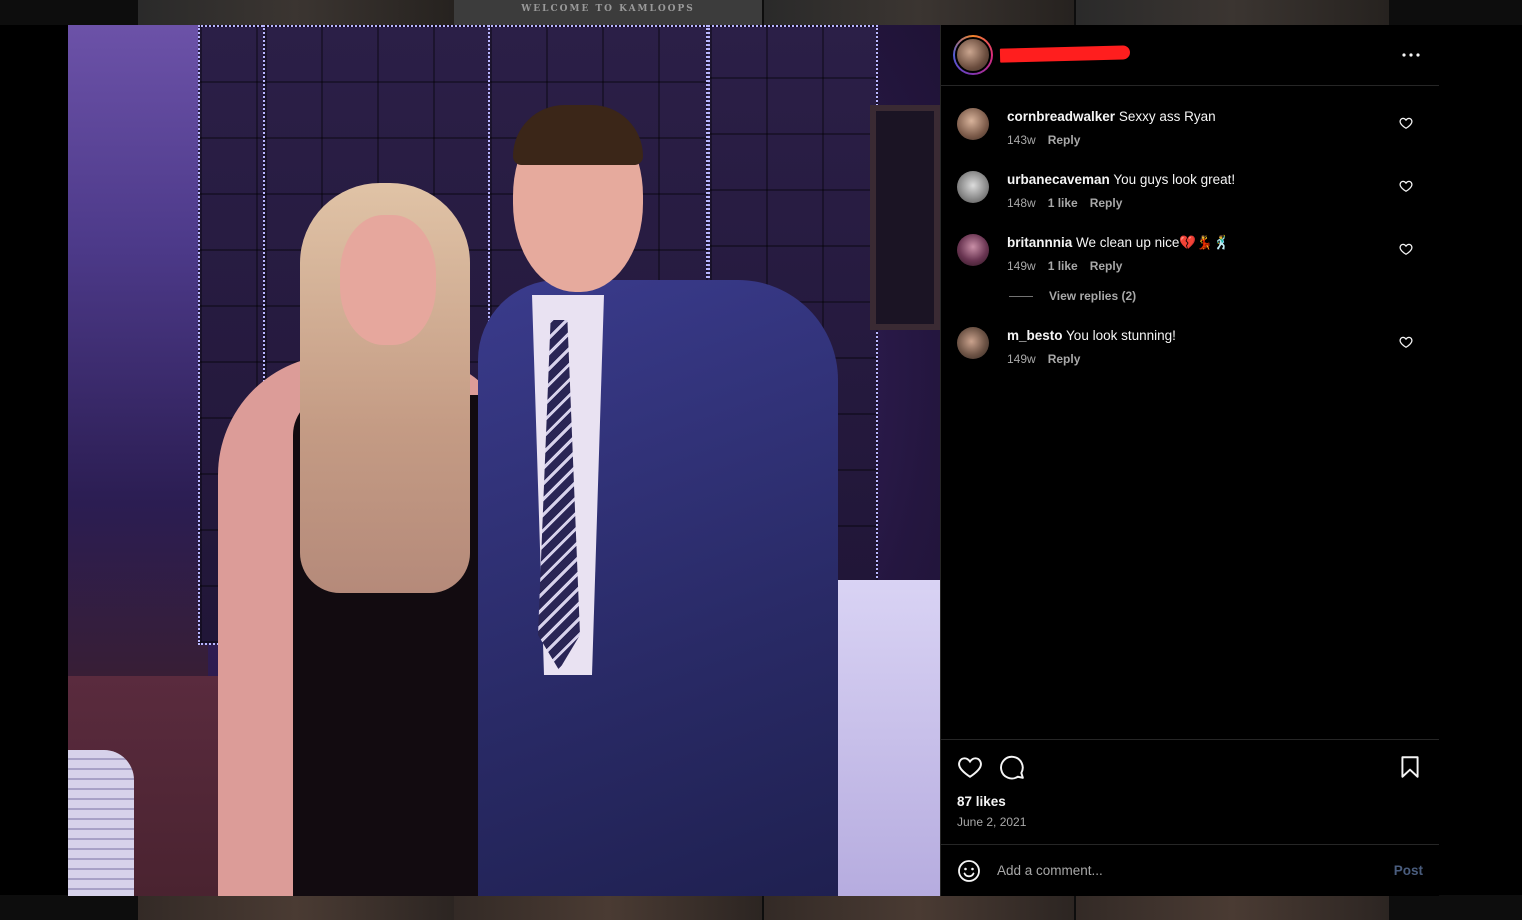 The width and height of the screenshot is (1522, 920). What do you see at coordinates (1408, 870) in the screenshot?
I see `post-comment-button: Post` at bounding box center [1408, 870].